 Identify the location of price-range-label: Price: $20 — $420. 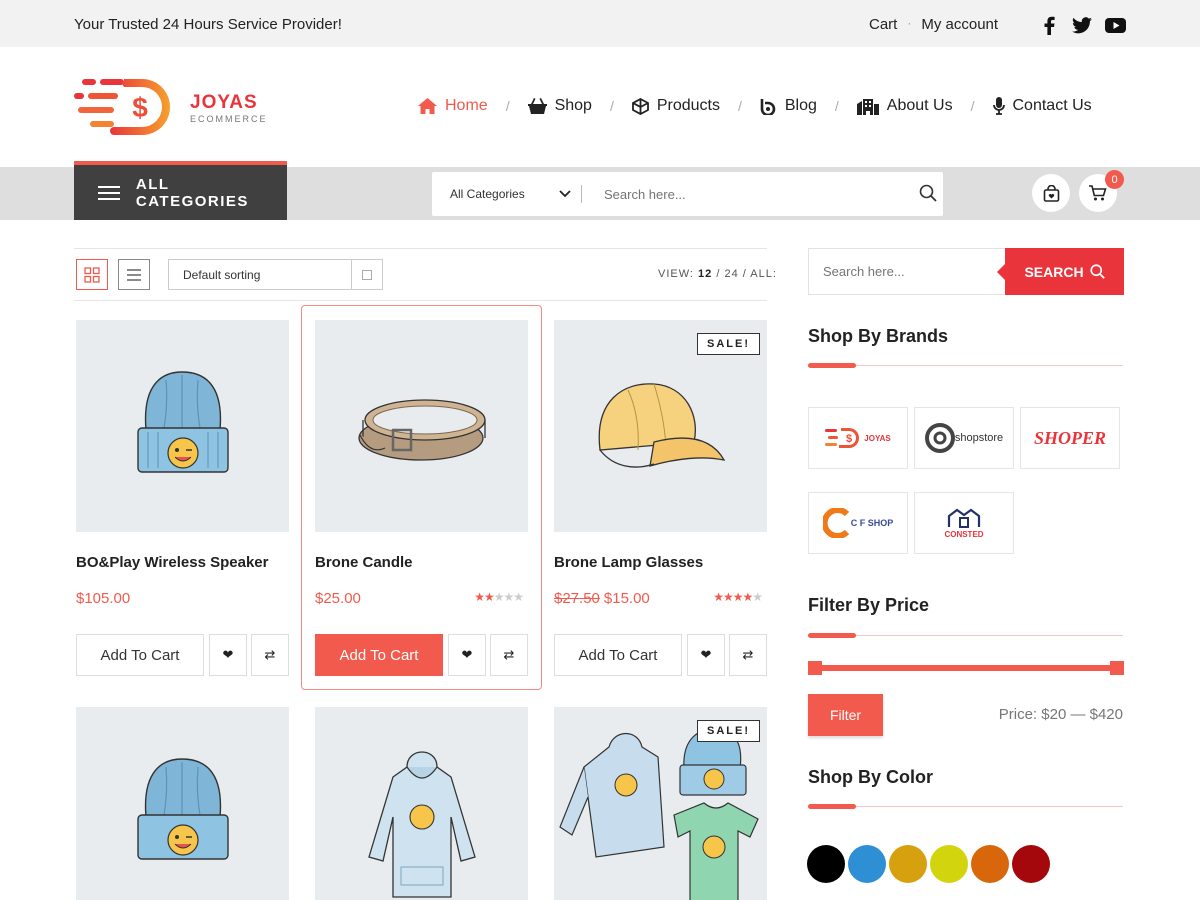
(1060, 714).